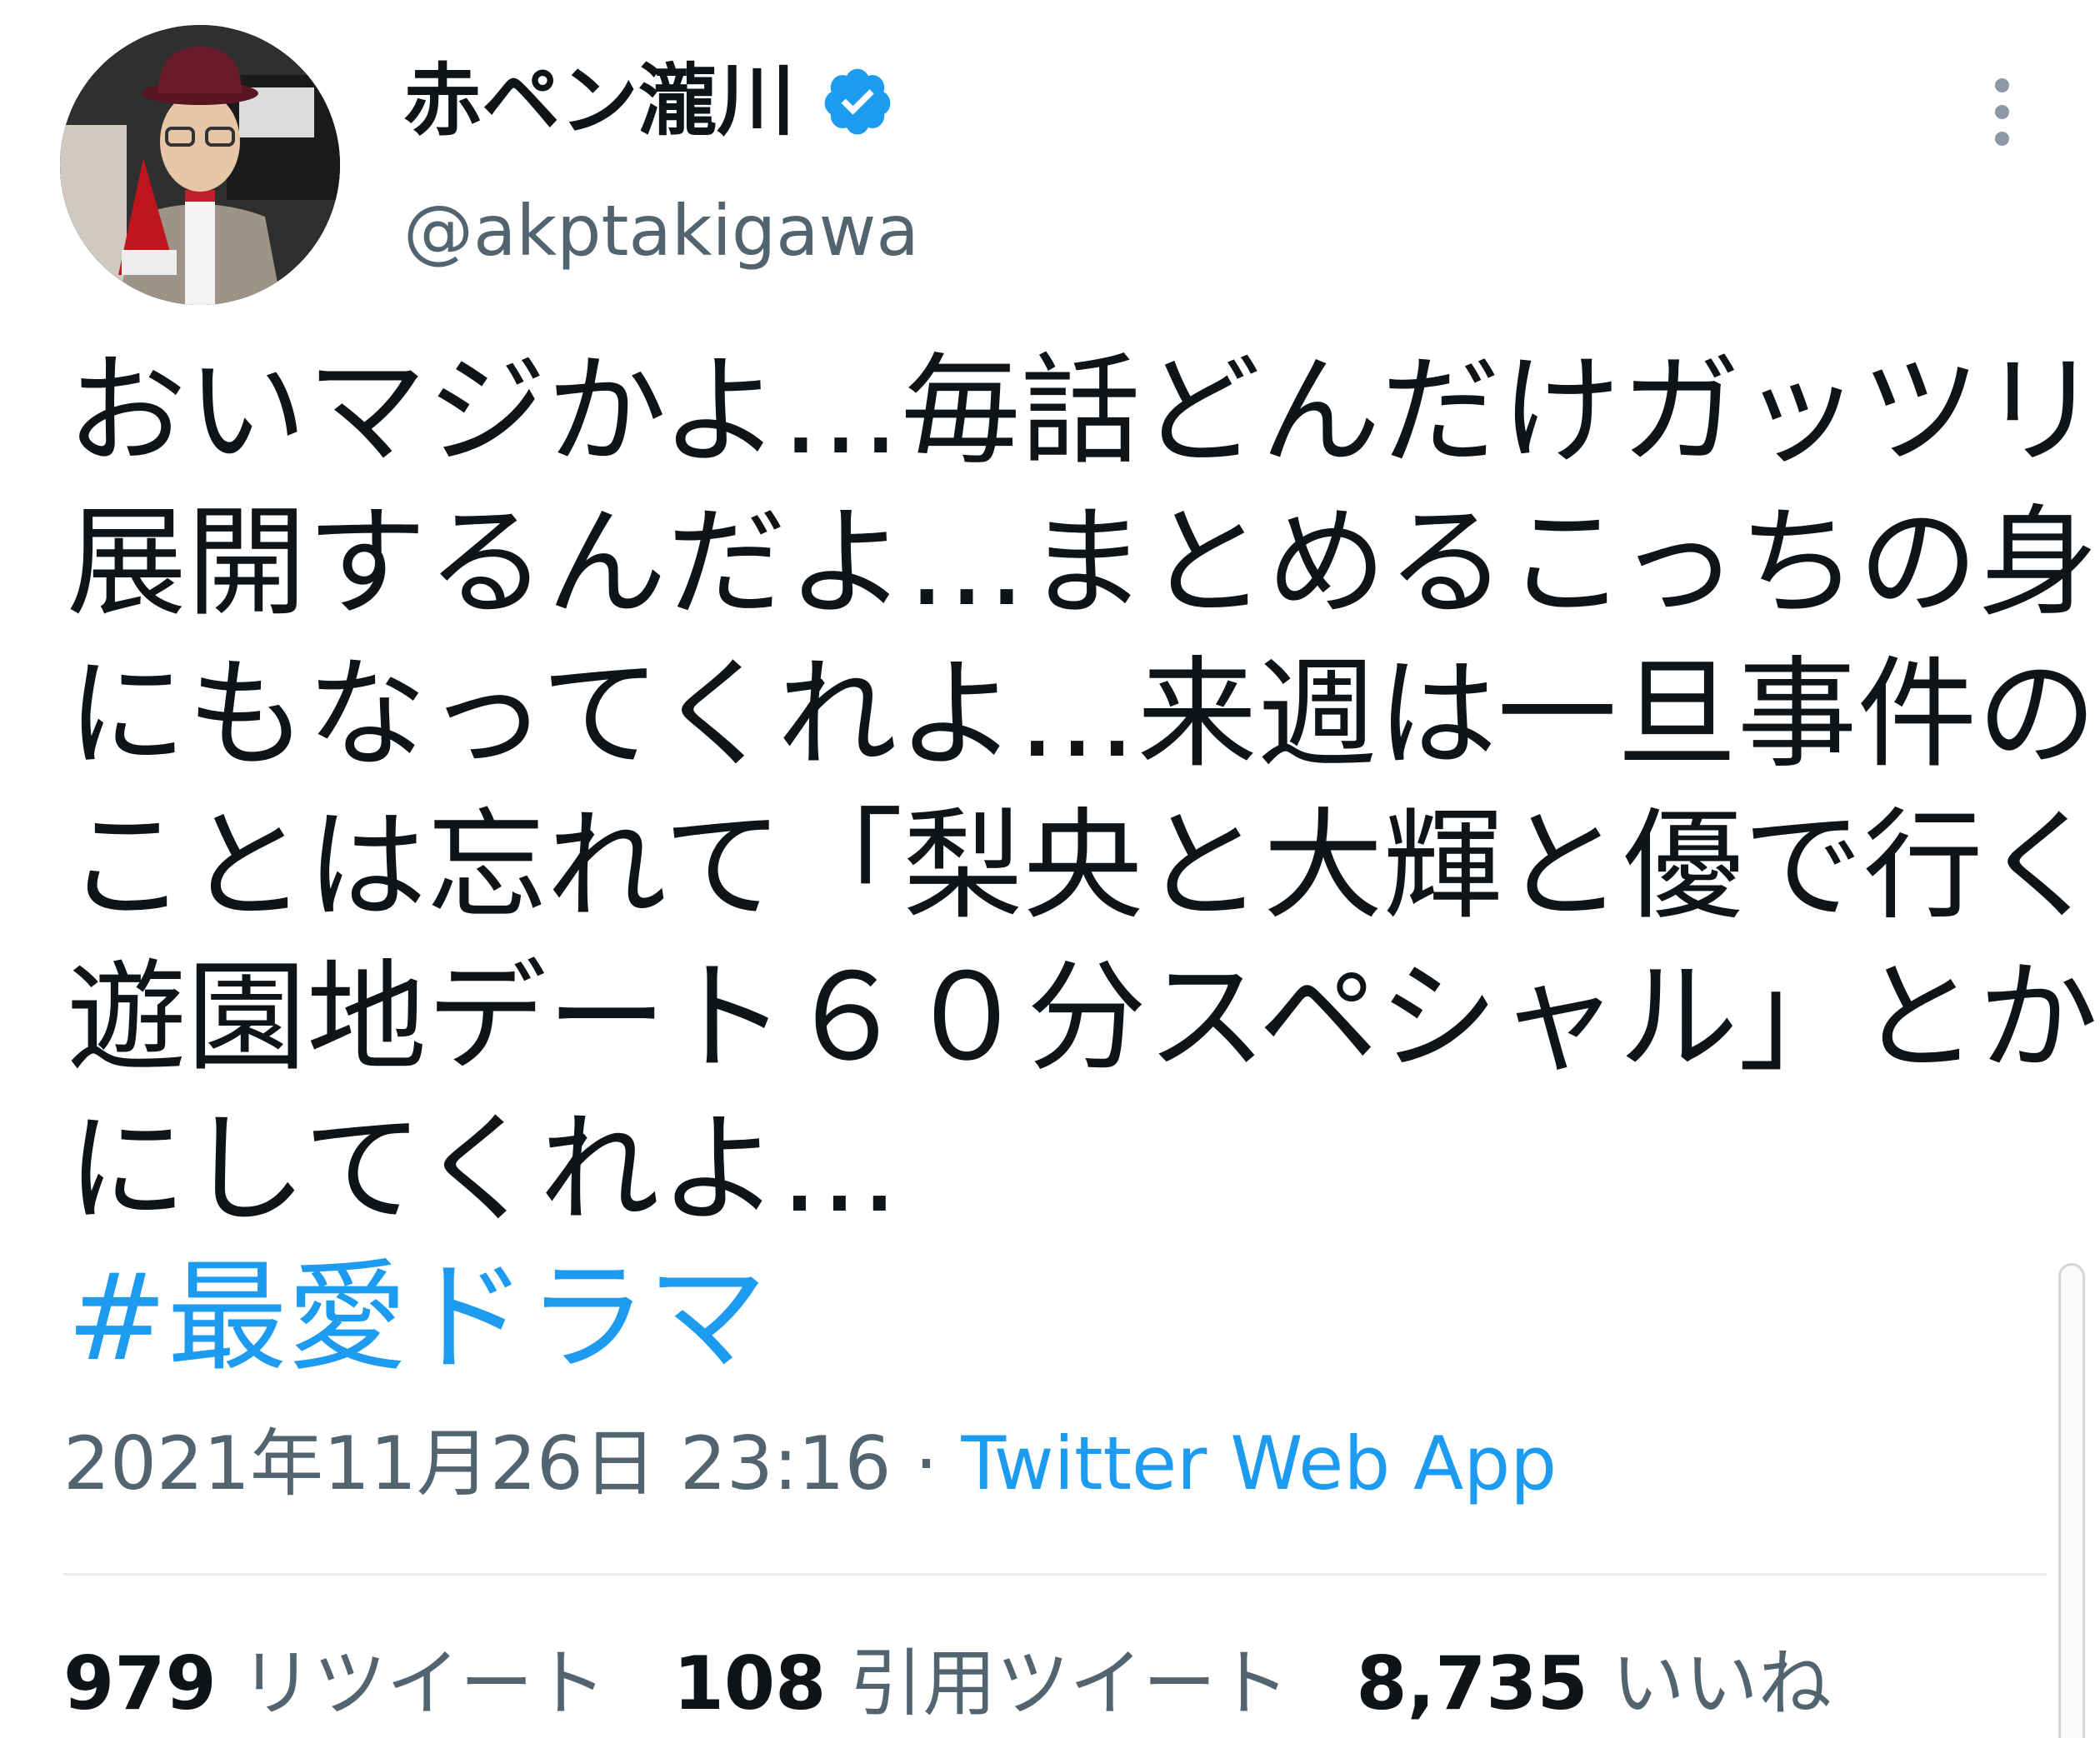 The image size is (2100, 1738). Describe the element at coordinates (1069, 1683) in the screenshot. I see `quotes-label: 引用ツイート` at that location.